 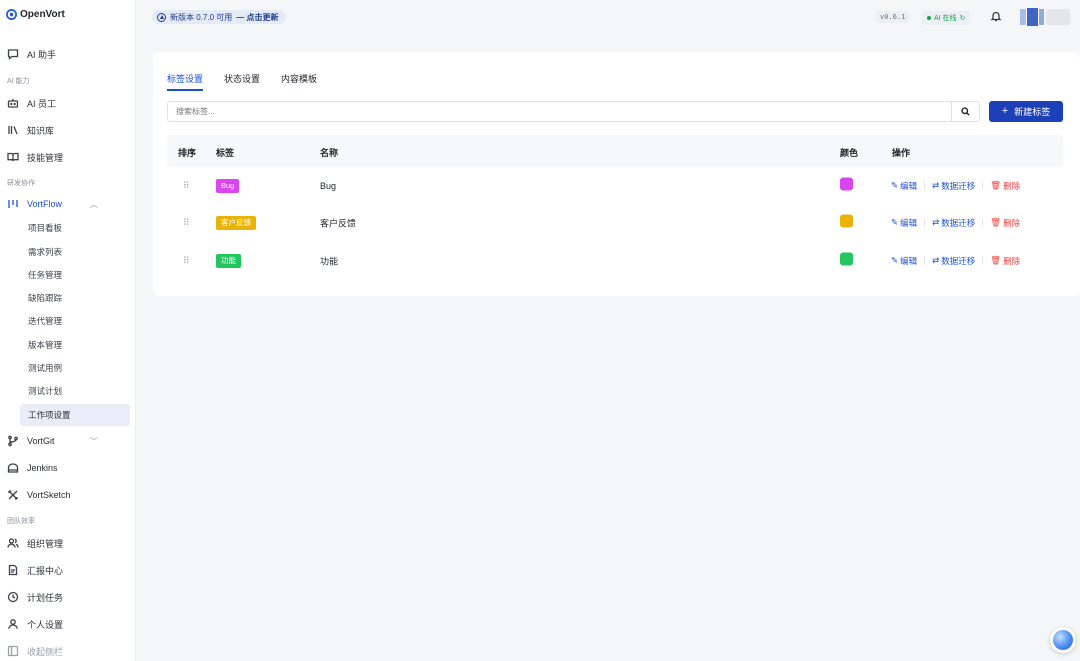 What do you see at coordinates (42, 468) in the screenshot?
I see `sidebar-item-label: Jenkins` at bounding box center [42, 468].